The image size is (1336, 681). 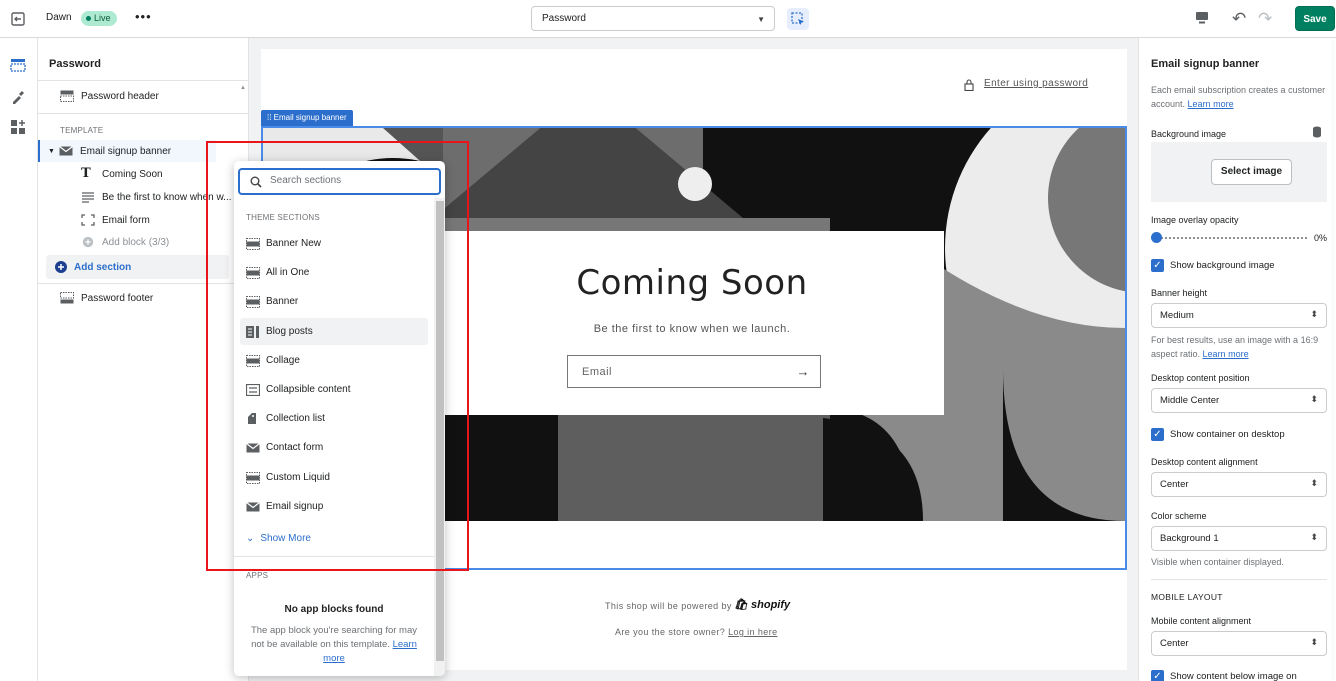 I want to click on section-option-collapsible-content: Collapsible content, so click(x=334, y=389).